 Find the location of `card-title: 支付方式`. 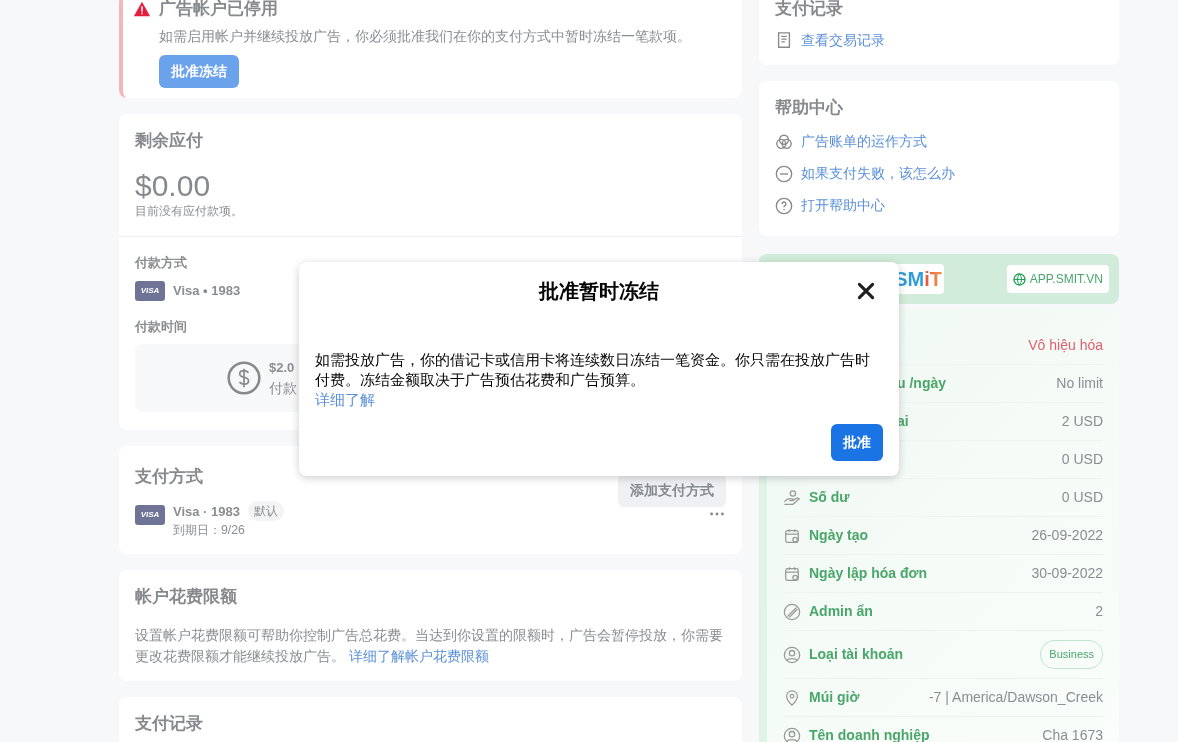

card-title: 支付方式 is located at coordinates (169, 477).